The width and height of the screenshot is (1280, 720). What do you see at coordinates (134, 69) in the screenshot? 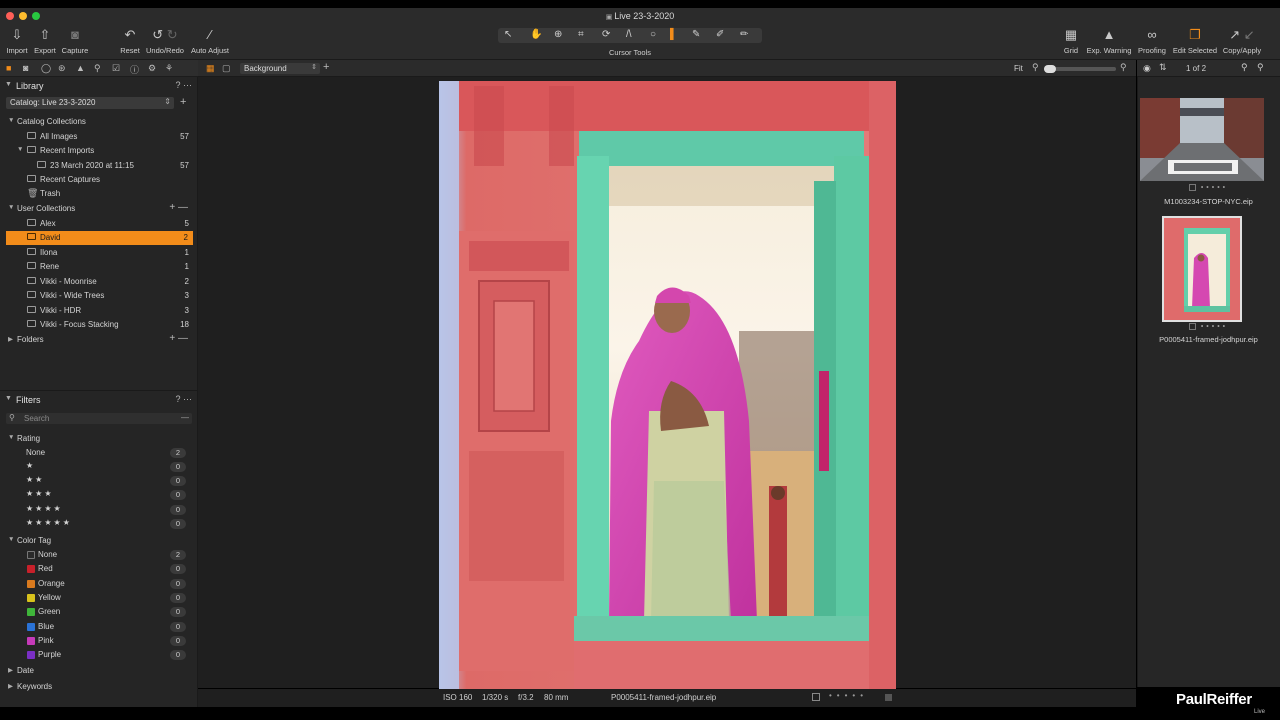
I see `metadata-tab-icon: ⓘ` at bounding box center [134, 69].